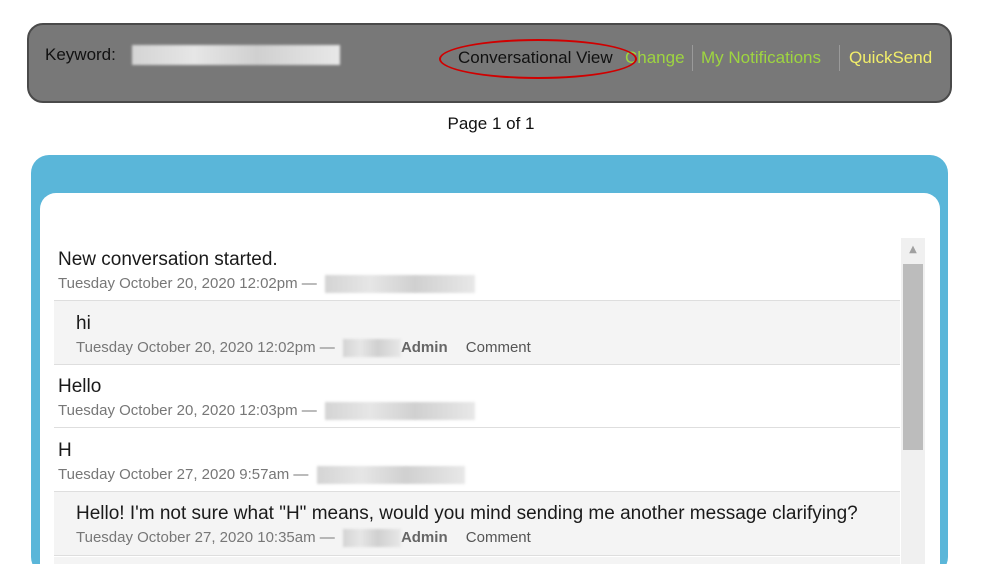 This screenshot has height=564, width=982. I want to click on message-meta: Tuesday October 20, 2020 12:02pm —, so click(266, 284).